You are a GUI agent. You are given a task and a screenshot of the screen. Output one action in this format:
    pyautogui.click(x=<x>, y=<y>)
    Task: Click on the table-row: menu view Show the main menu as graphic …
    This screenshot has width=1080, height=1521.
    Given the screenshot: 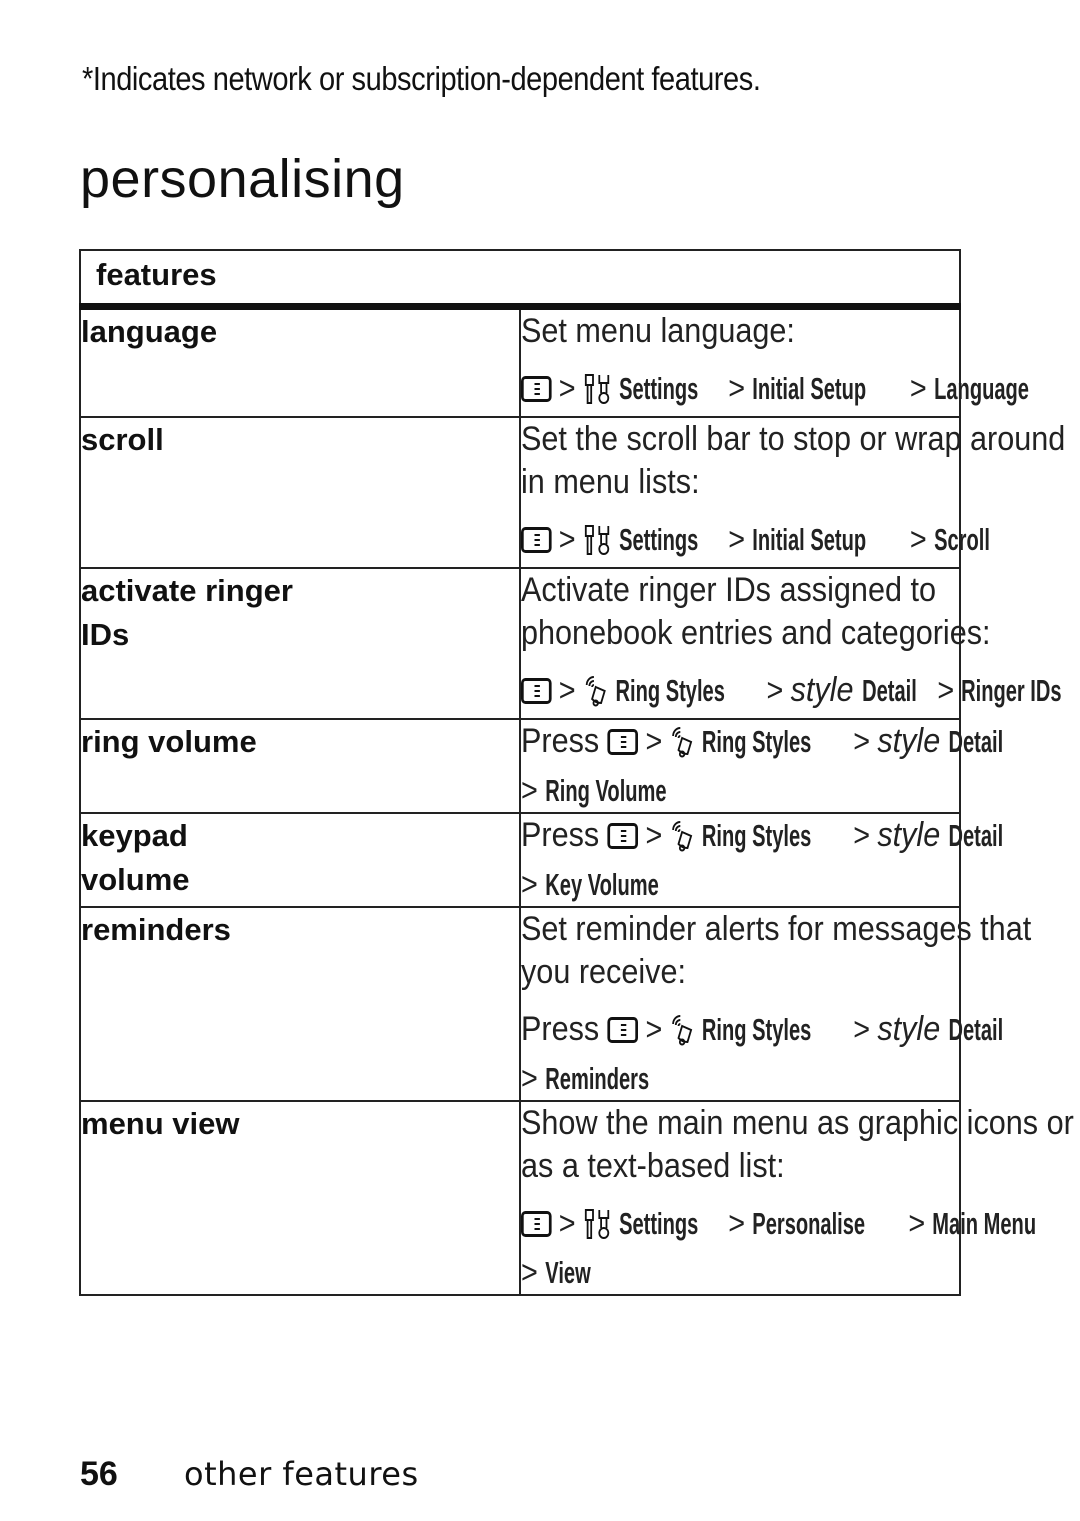 What is the action you would take?
    pyautogui.click(x=576, y=1198)
    